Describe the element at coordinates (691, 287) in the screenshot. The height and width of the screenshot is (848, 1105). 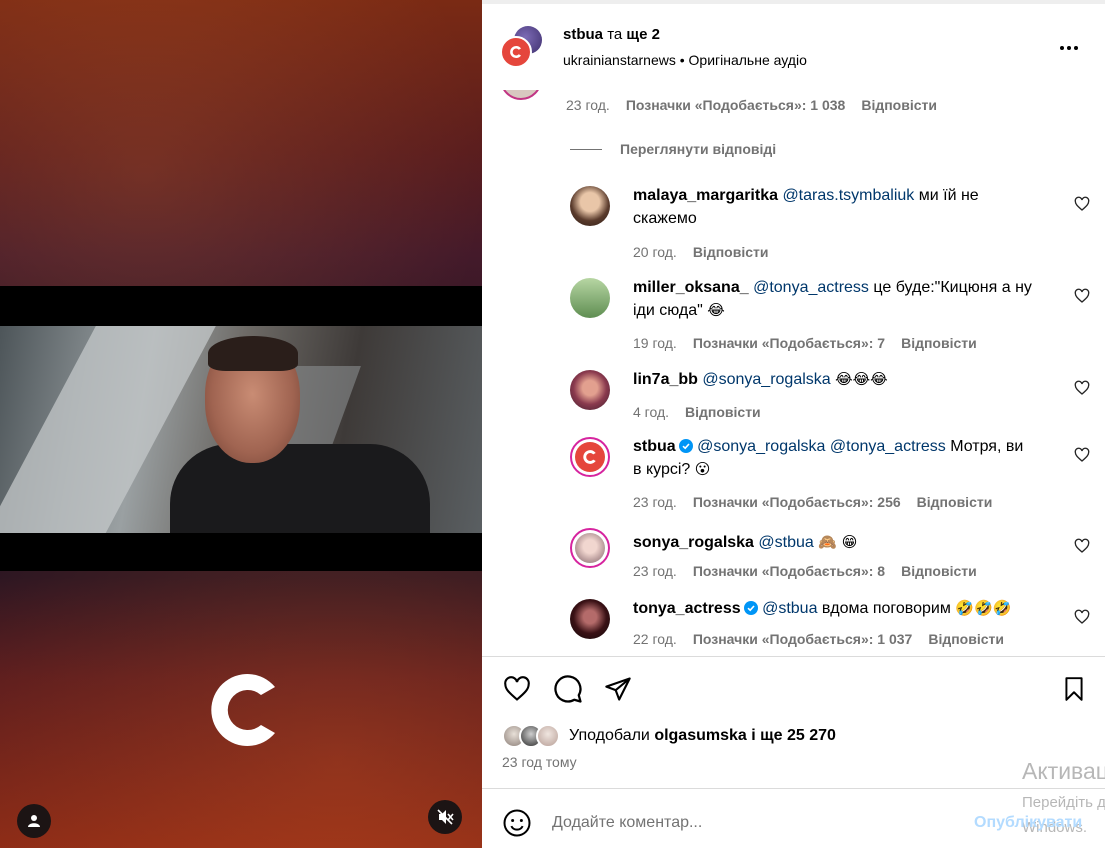
I see `comment-user: miller_oksana_` at that location.